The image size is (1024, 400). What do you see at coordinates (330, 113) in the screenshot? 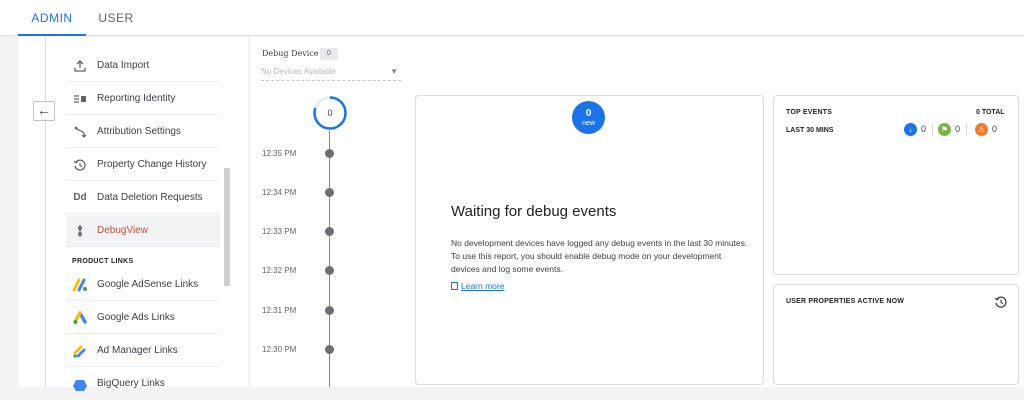
I see `event-counter-value: 0` at bounding box center [330, 113].